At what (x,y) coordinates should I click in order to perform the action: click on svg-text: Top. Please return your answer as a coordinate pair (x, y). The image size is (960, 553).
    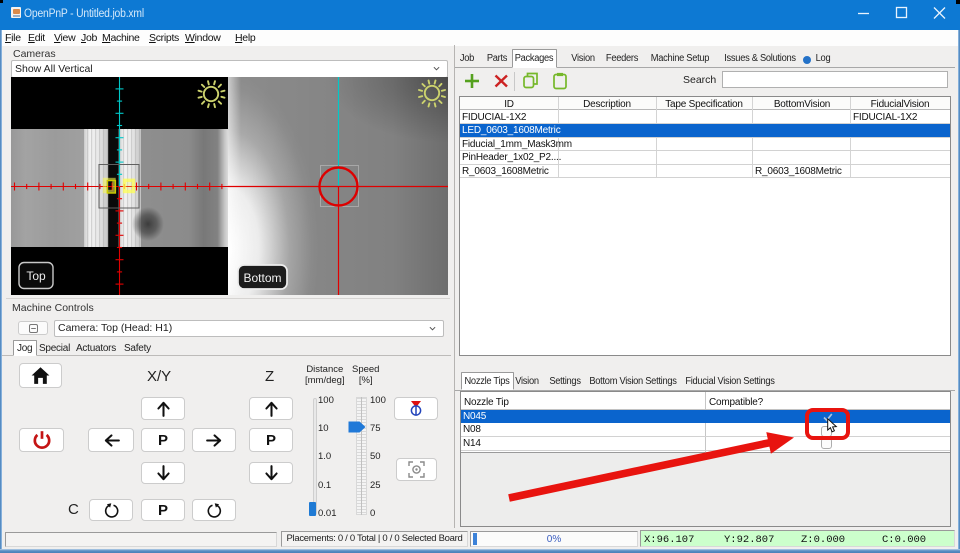
    Looking at the image, I should click on (36, 276).